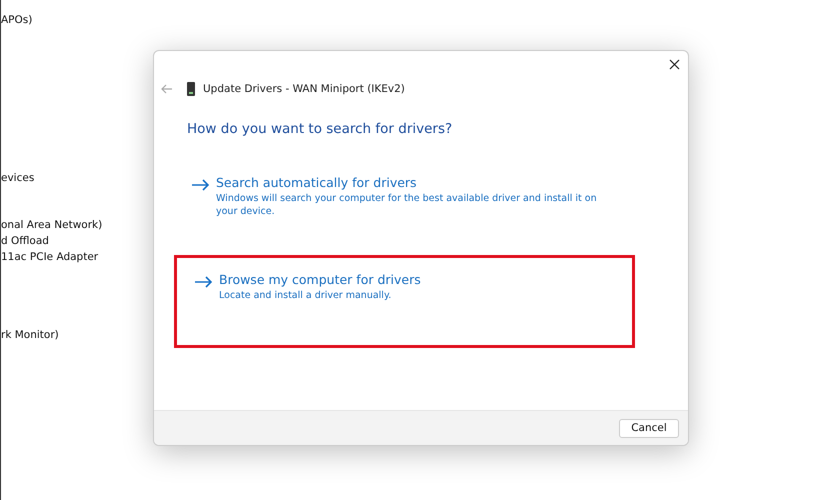 The width and height of the screenshot is (840, 500). I want to click on device-list-item: rk Monitor), so click(30, 335).